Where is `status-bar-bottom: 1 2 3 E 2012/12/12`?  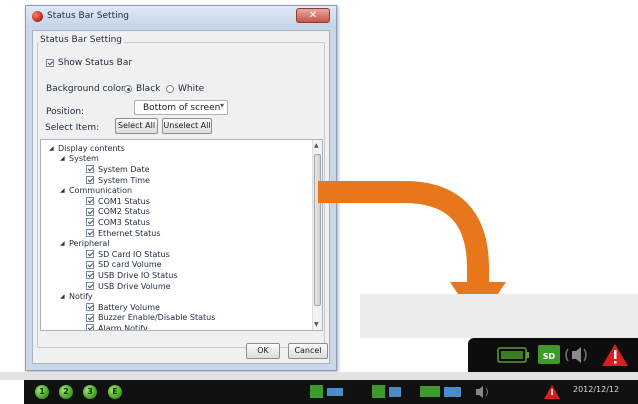
status-bar-bottom: 1 2 3 E 2012/12/12 is located at coordinates (331, 392).